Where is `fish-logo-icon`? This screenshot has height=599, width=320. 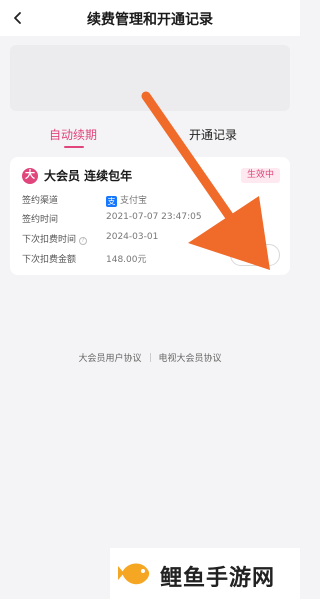
fish-logo-icon is located at coordinates (134, 574).